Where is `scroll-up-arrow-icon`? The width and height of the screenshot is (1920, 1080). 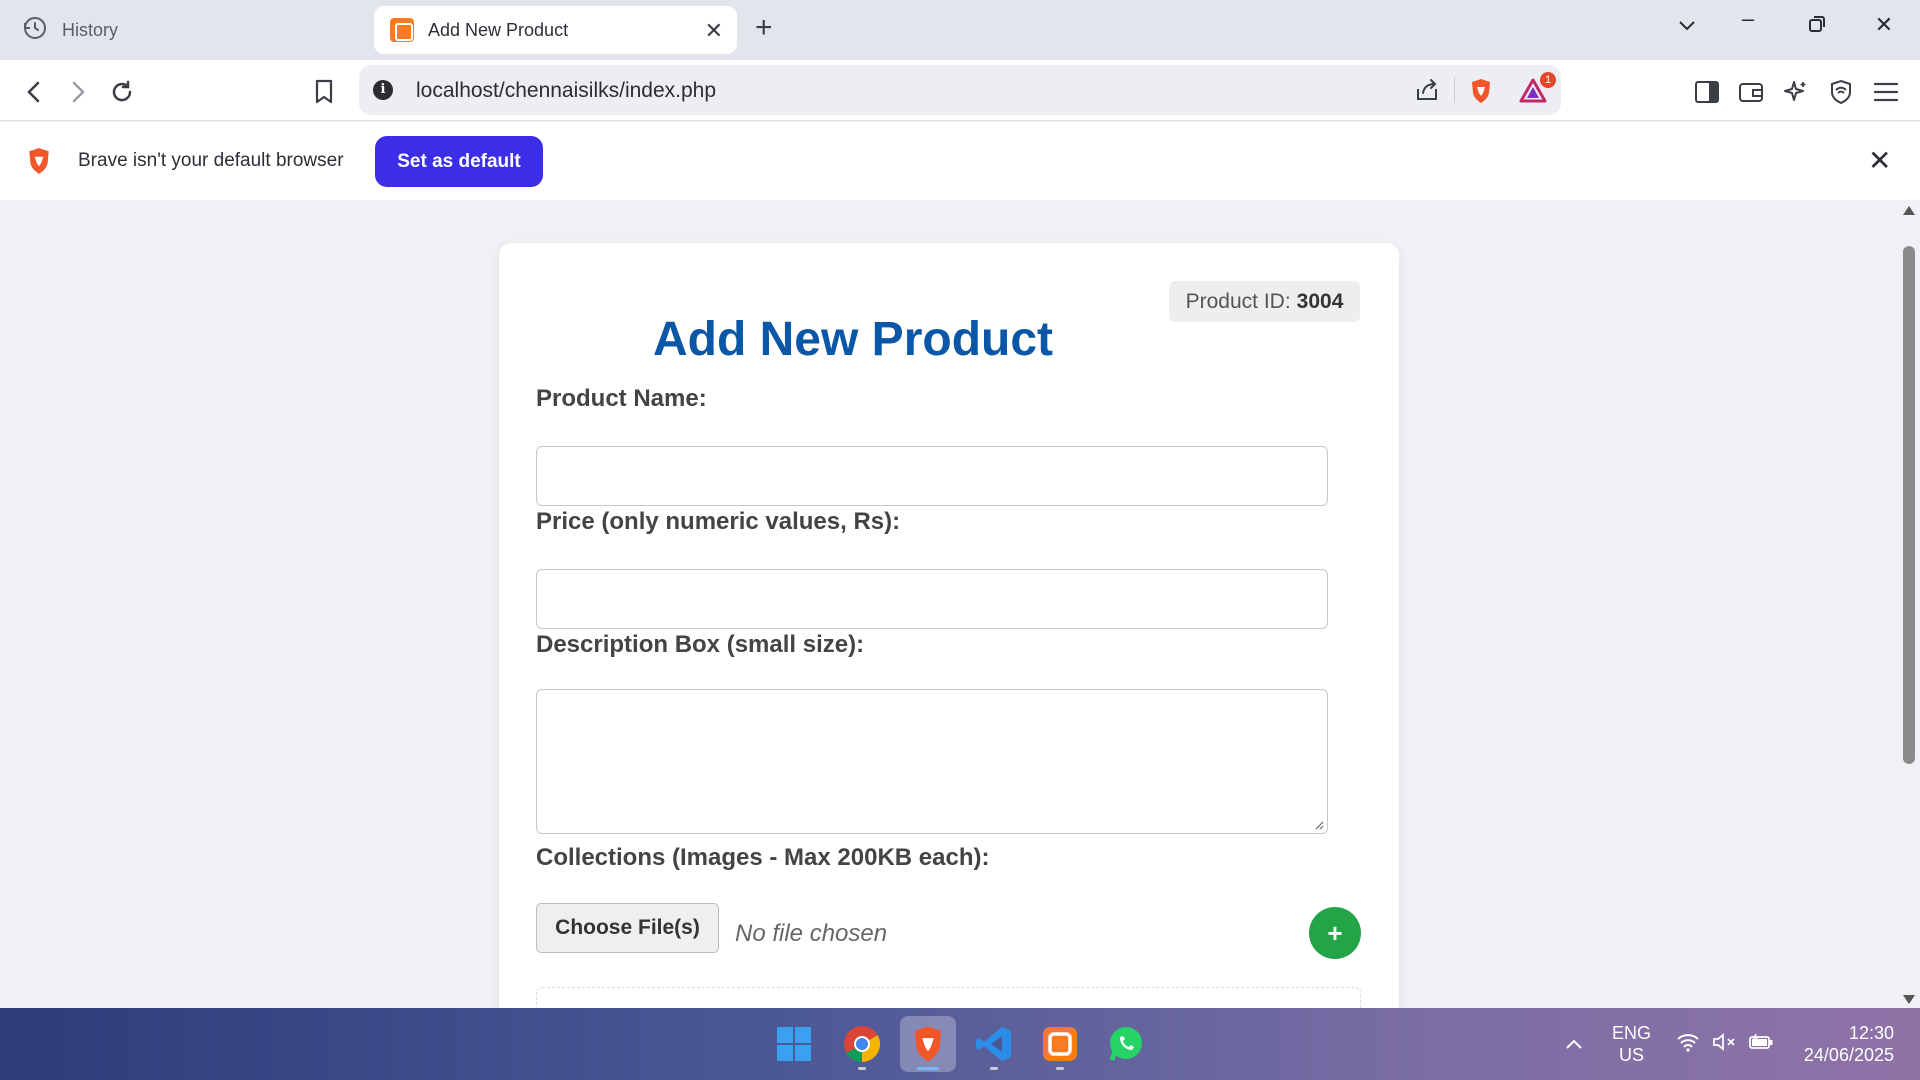
scroll-up-arrow-icon is located at coordinates (1909, 210).